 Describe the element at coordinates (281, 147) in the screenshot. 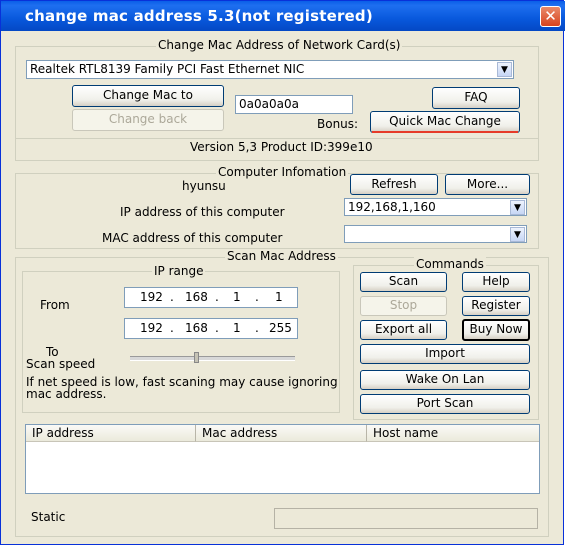

I see `version-text: Version 5,3 Product ID:399e10` at that location.